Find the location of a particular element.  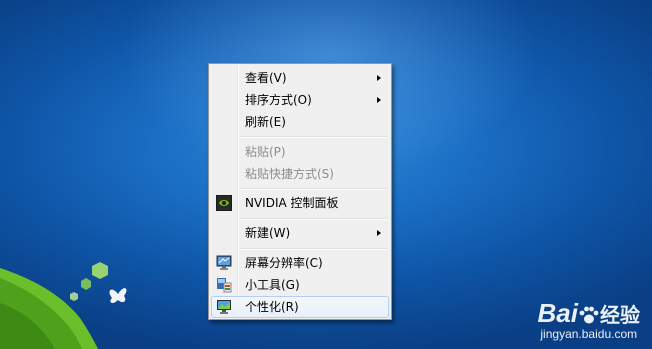

green-leaf-decoration is located at coordinates (63, 305).